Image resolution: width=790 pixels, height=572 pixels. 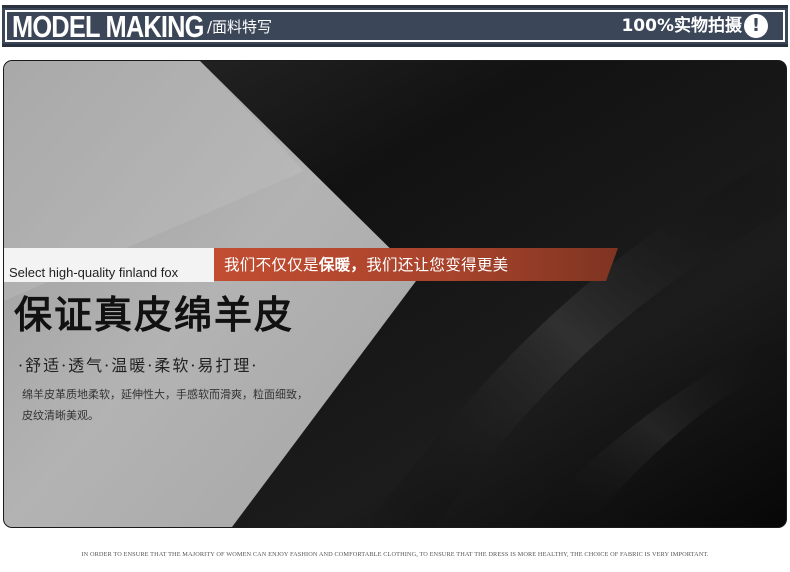 What do you see at coordinates (108, 26) in the screenshot?
I see `brand-title: MODEL MAKING` at bounding box center [108, 26].